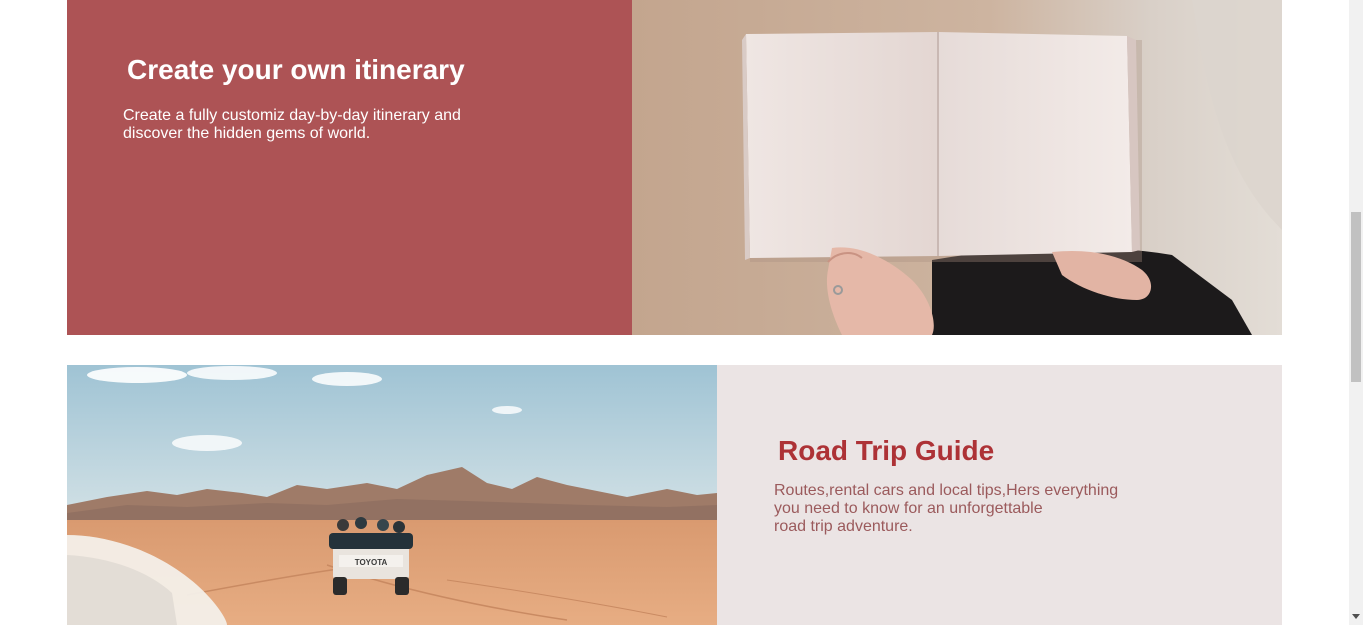  I want to click on road-trip-description-line-3: road trip adventure., so click(843, 526).